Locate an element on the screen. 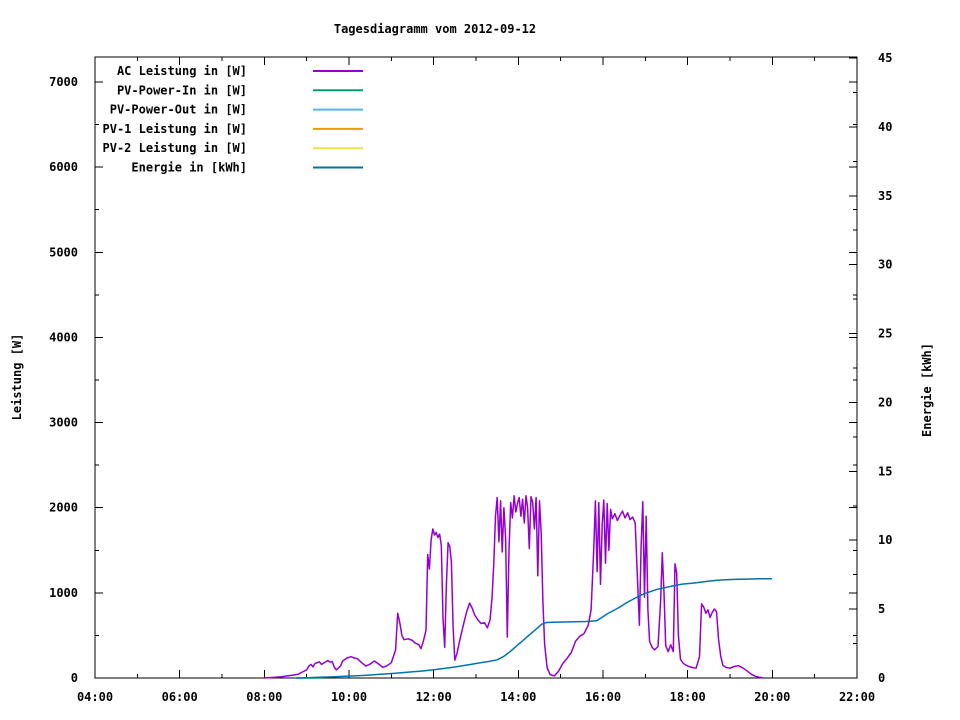 This screenshot has height=720, width=960. plot-series is located at coordinates (517, 587).